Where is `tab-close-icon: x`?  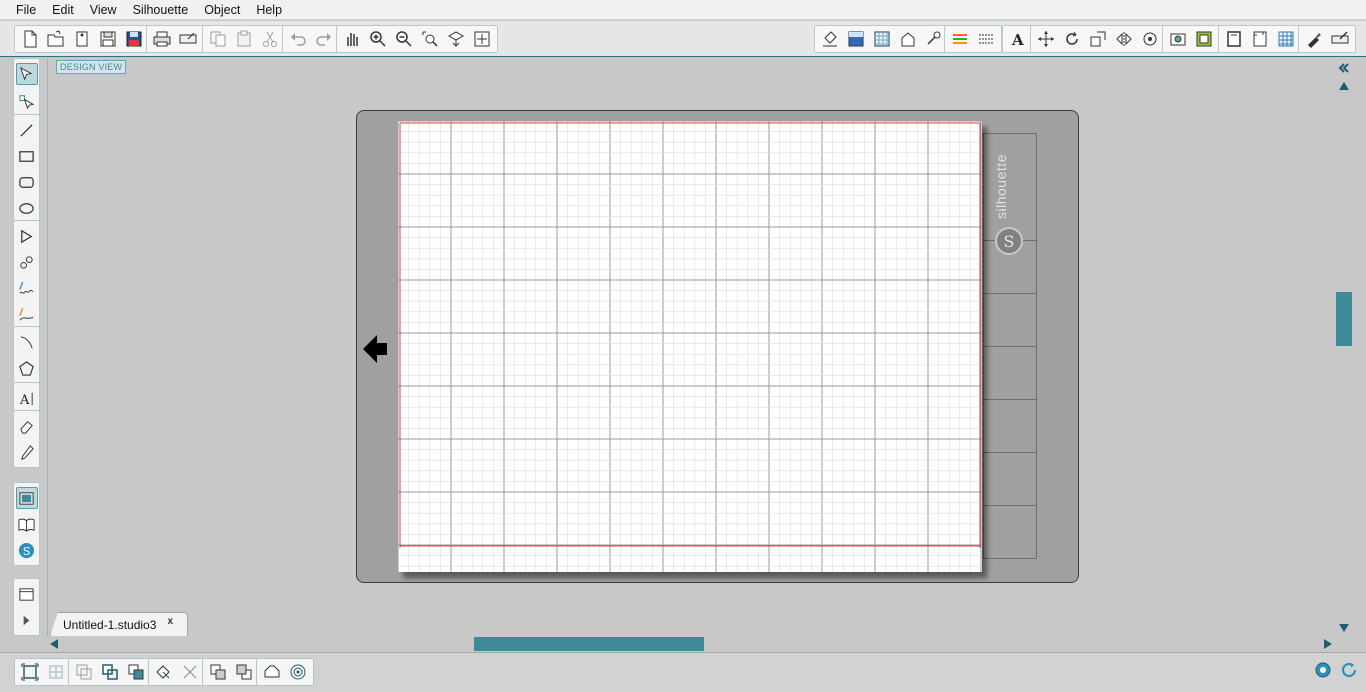
tab-close-icon: x is located at coordinates (170, 621).